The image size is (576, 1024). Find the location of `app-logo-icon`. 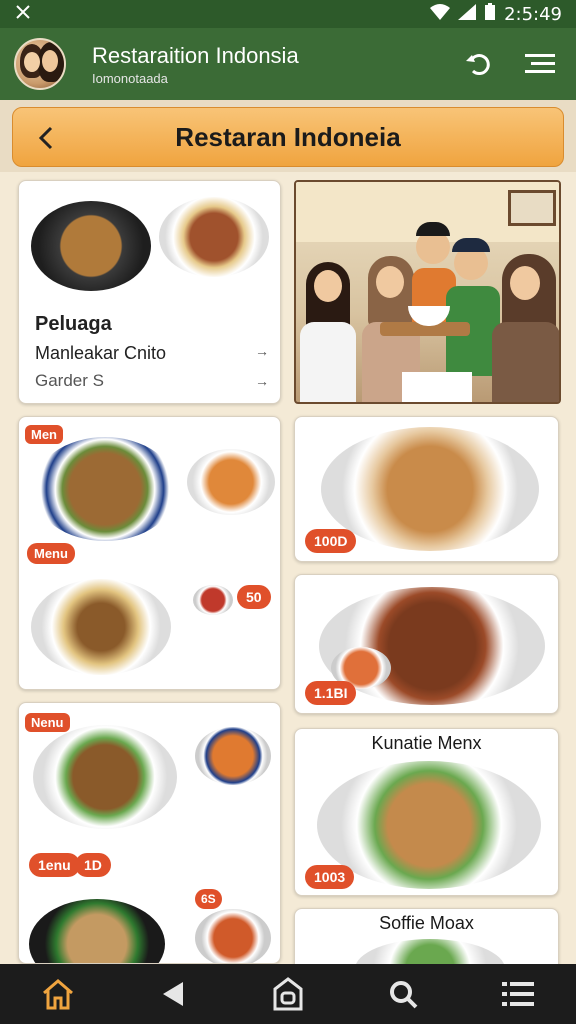

app-logo-icon is located at coordinates (23, 14).